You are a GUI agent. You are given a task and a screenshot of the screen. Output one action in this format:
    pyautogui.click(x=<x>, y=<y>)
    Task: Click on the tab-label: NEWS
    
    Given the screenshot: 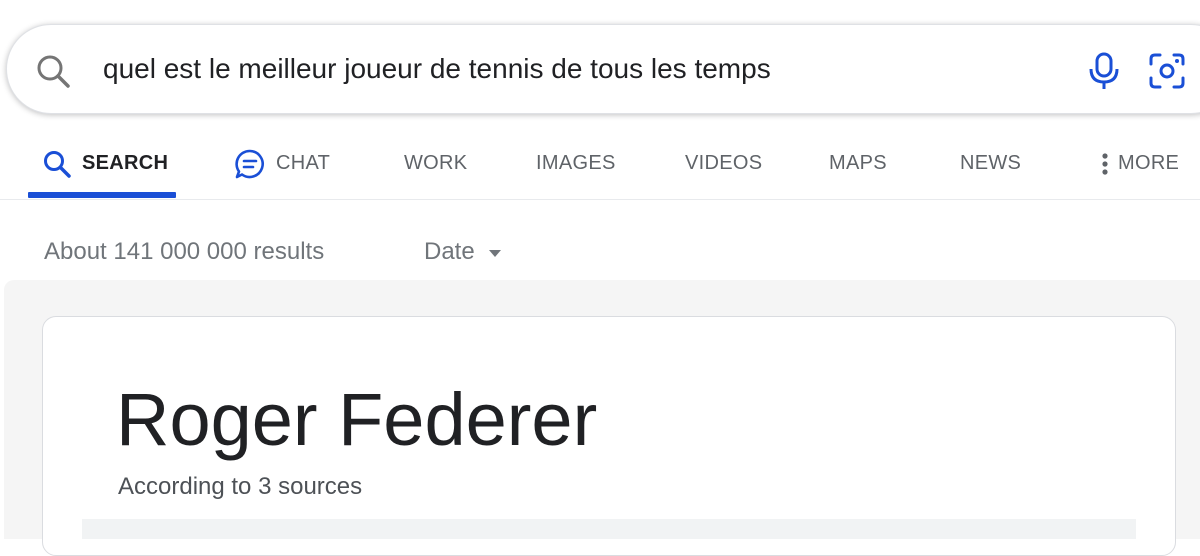 What is the action you would take?
    pyautogui.click(x=991, y=163)
    